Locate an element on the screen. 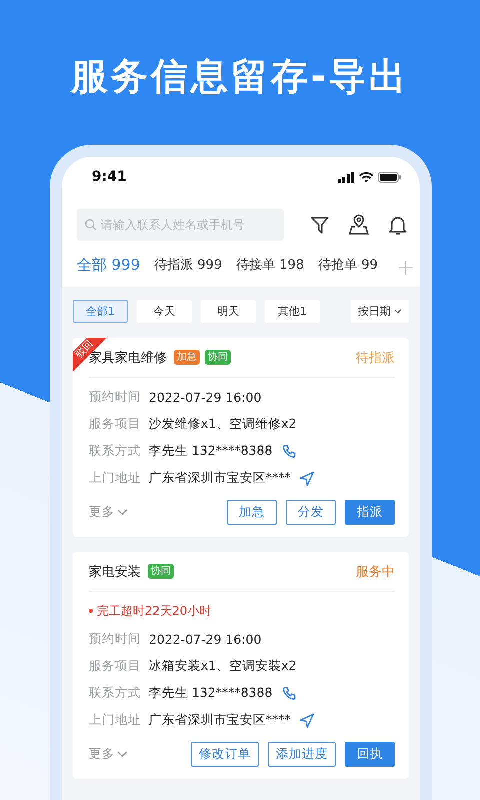  action-button: 加急 is located at coordinates (252, 512).